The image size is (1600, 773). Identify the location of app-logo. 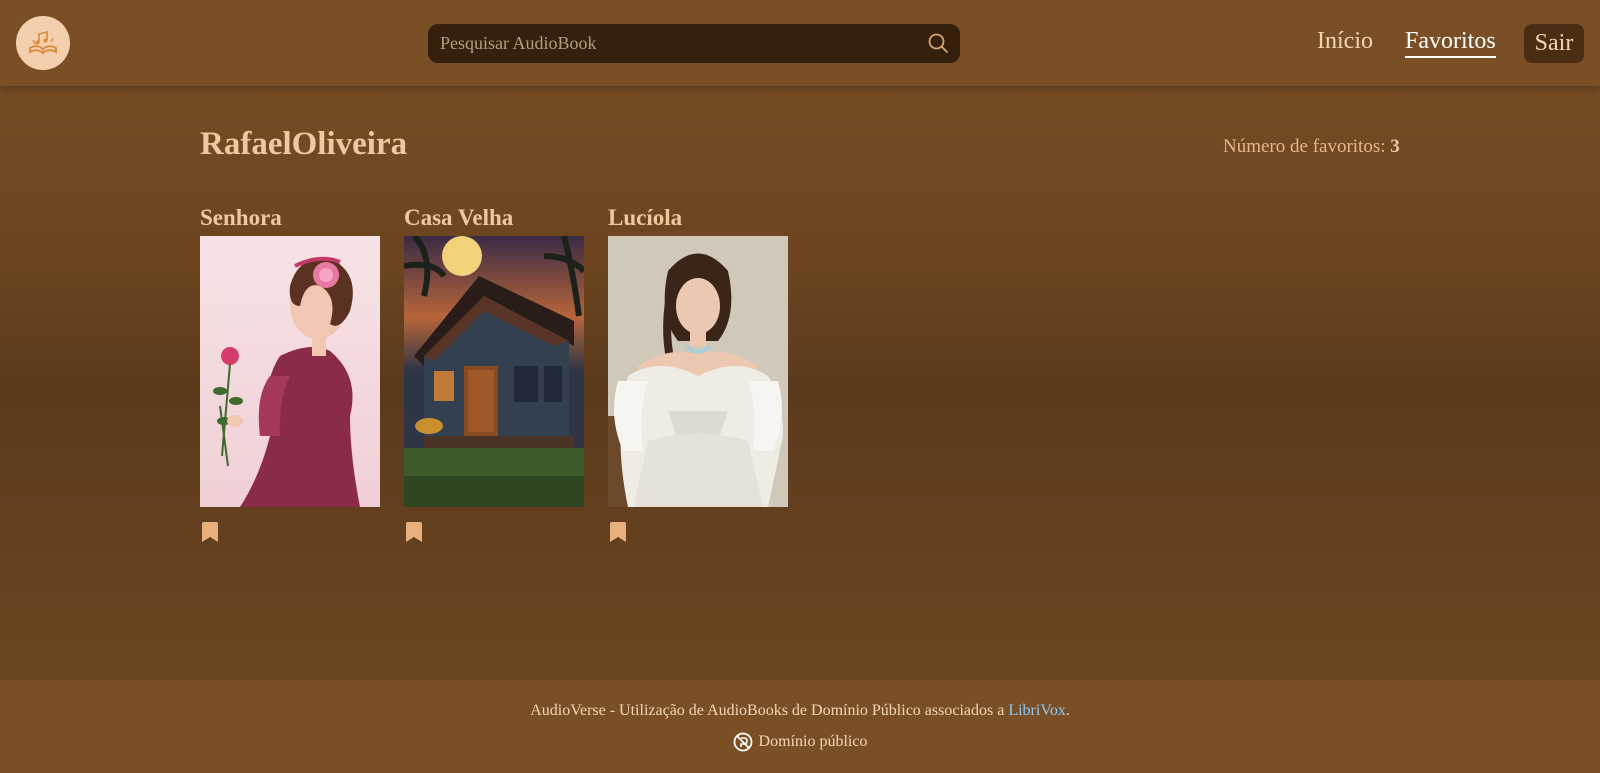
(43, 43).